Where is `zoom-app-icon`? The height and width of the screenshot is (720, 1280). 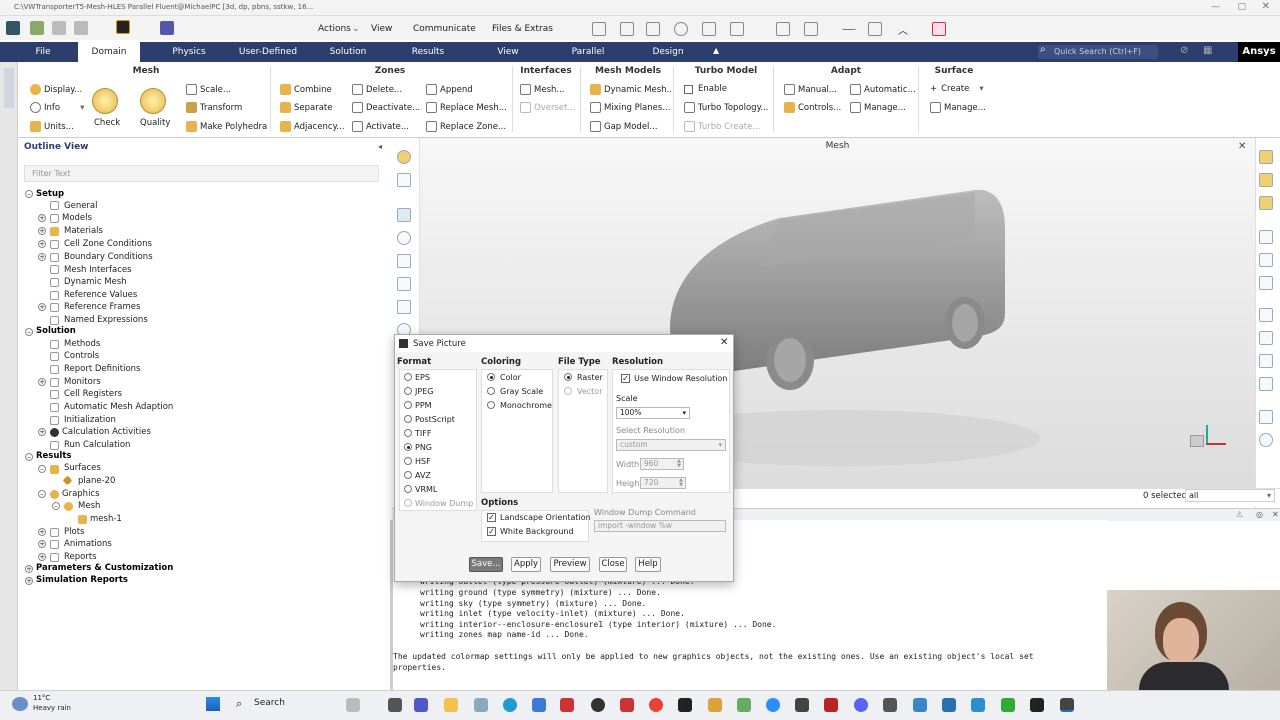 zoom-app-icon is located at coordinates (773, 705).